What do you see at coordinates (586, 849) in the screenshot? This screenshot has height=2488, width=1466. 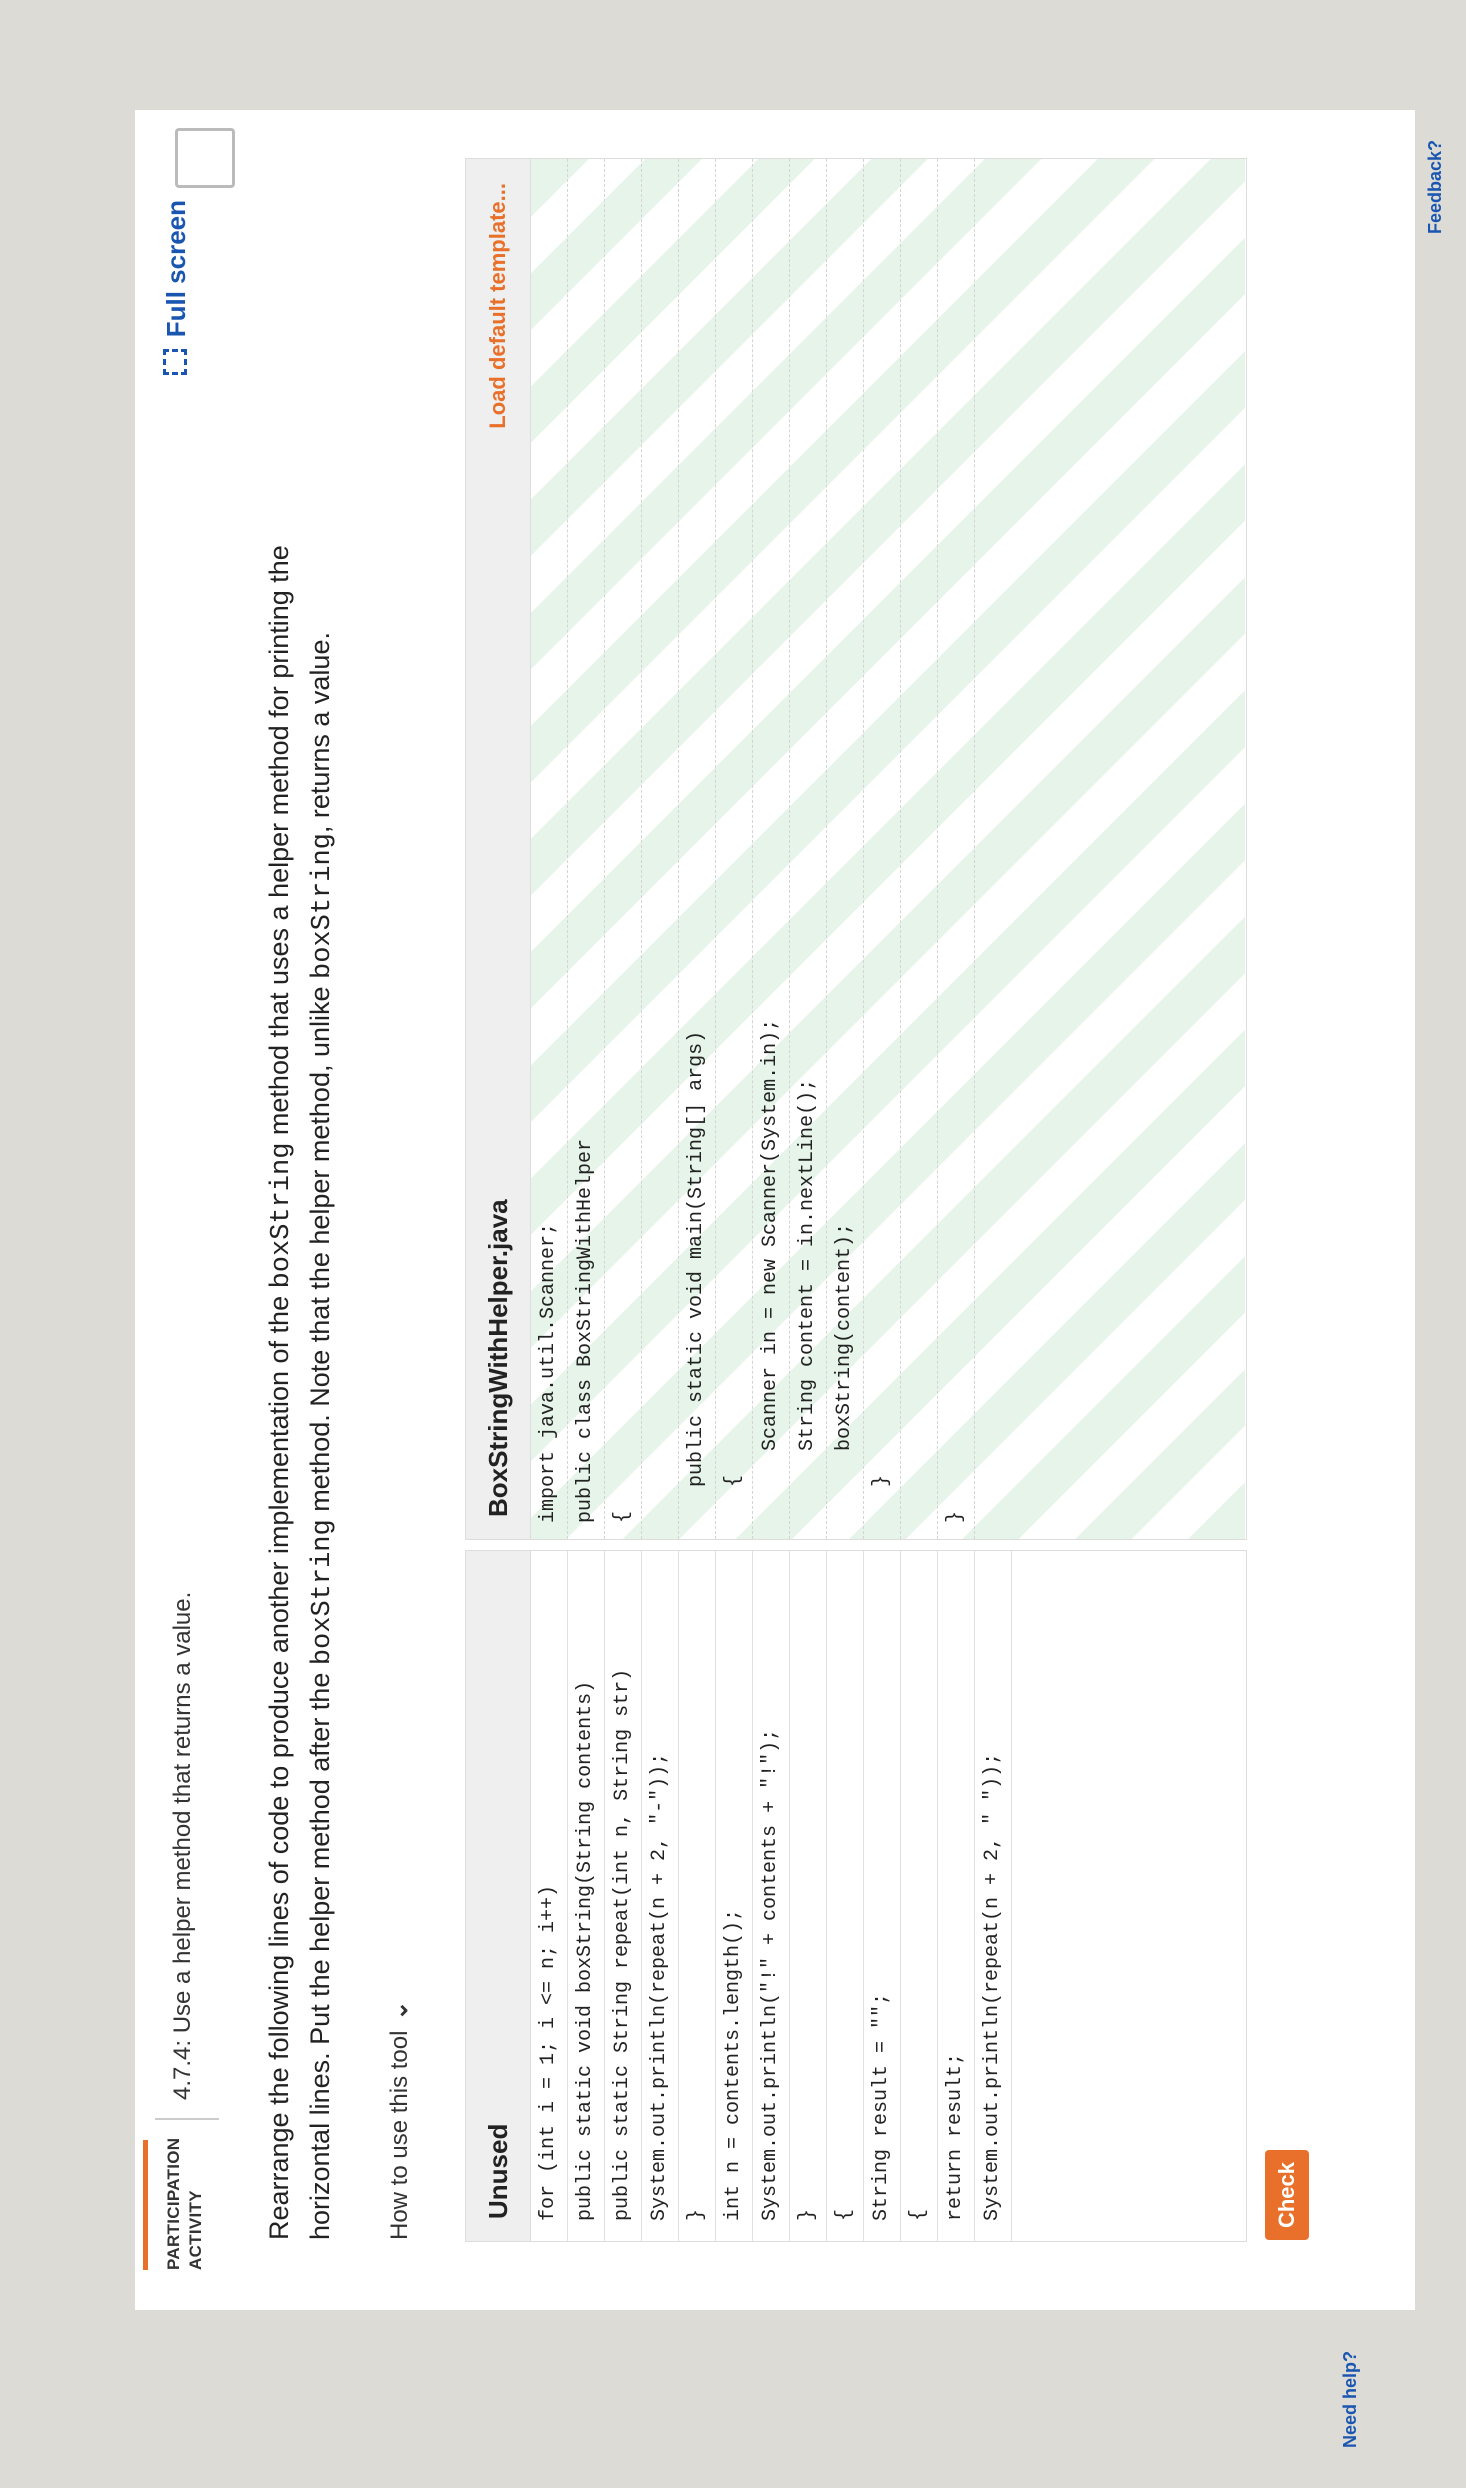 I see `file-code-line: public class BoxStringWithHelper` at bounding box center [586, 849].